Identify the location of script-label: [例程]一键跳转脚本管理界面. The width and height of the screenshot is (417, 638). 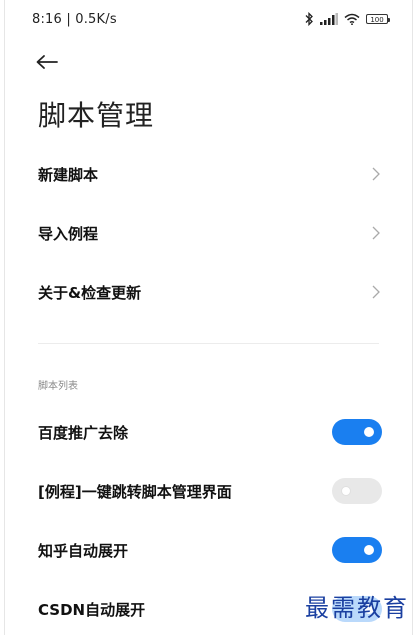
(135, 491).